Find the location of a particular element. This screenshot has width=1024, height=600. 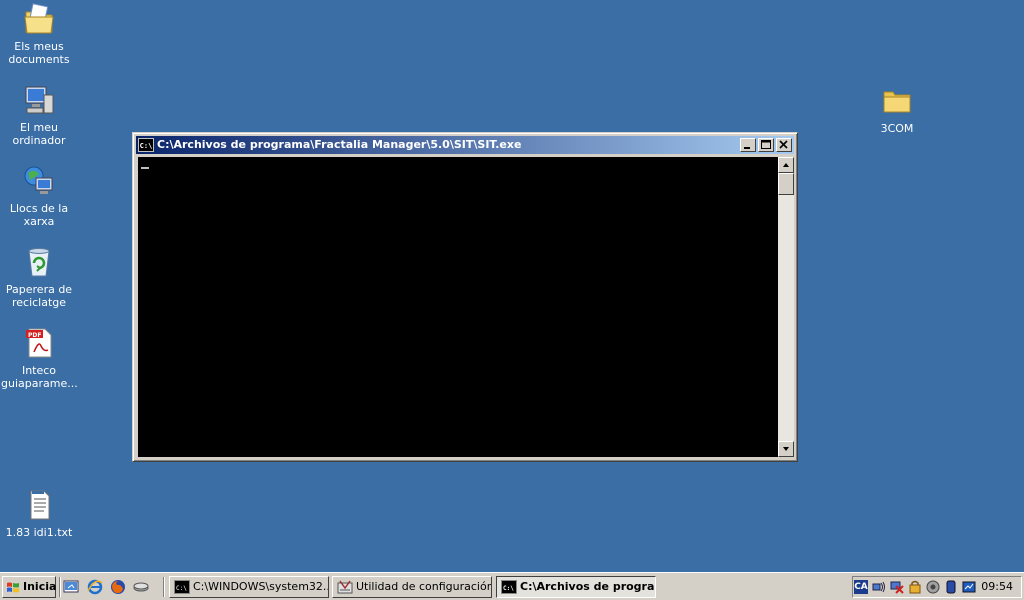

desktop-icon-my-computer: El meu ordinador is located at coordinates (39, 115).